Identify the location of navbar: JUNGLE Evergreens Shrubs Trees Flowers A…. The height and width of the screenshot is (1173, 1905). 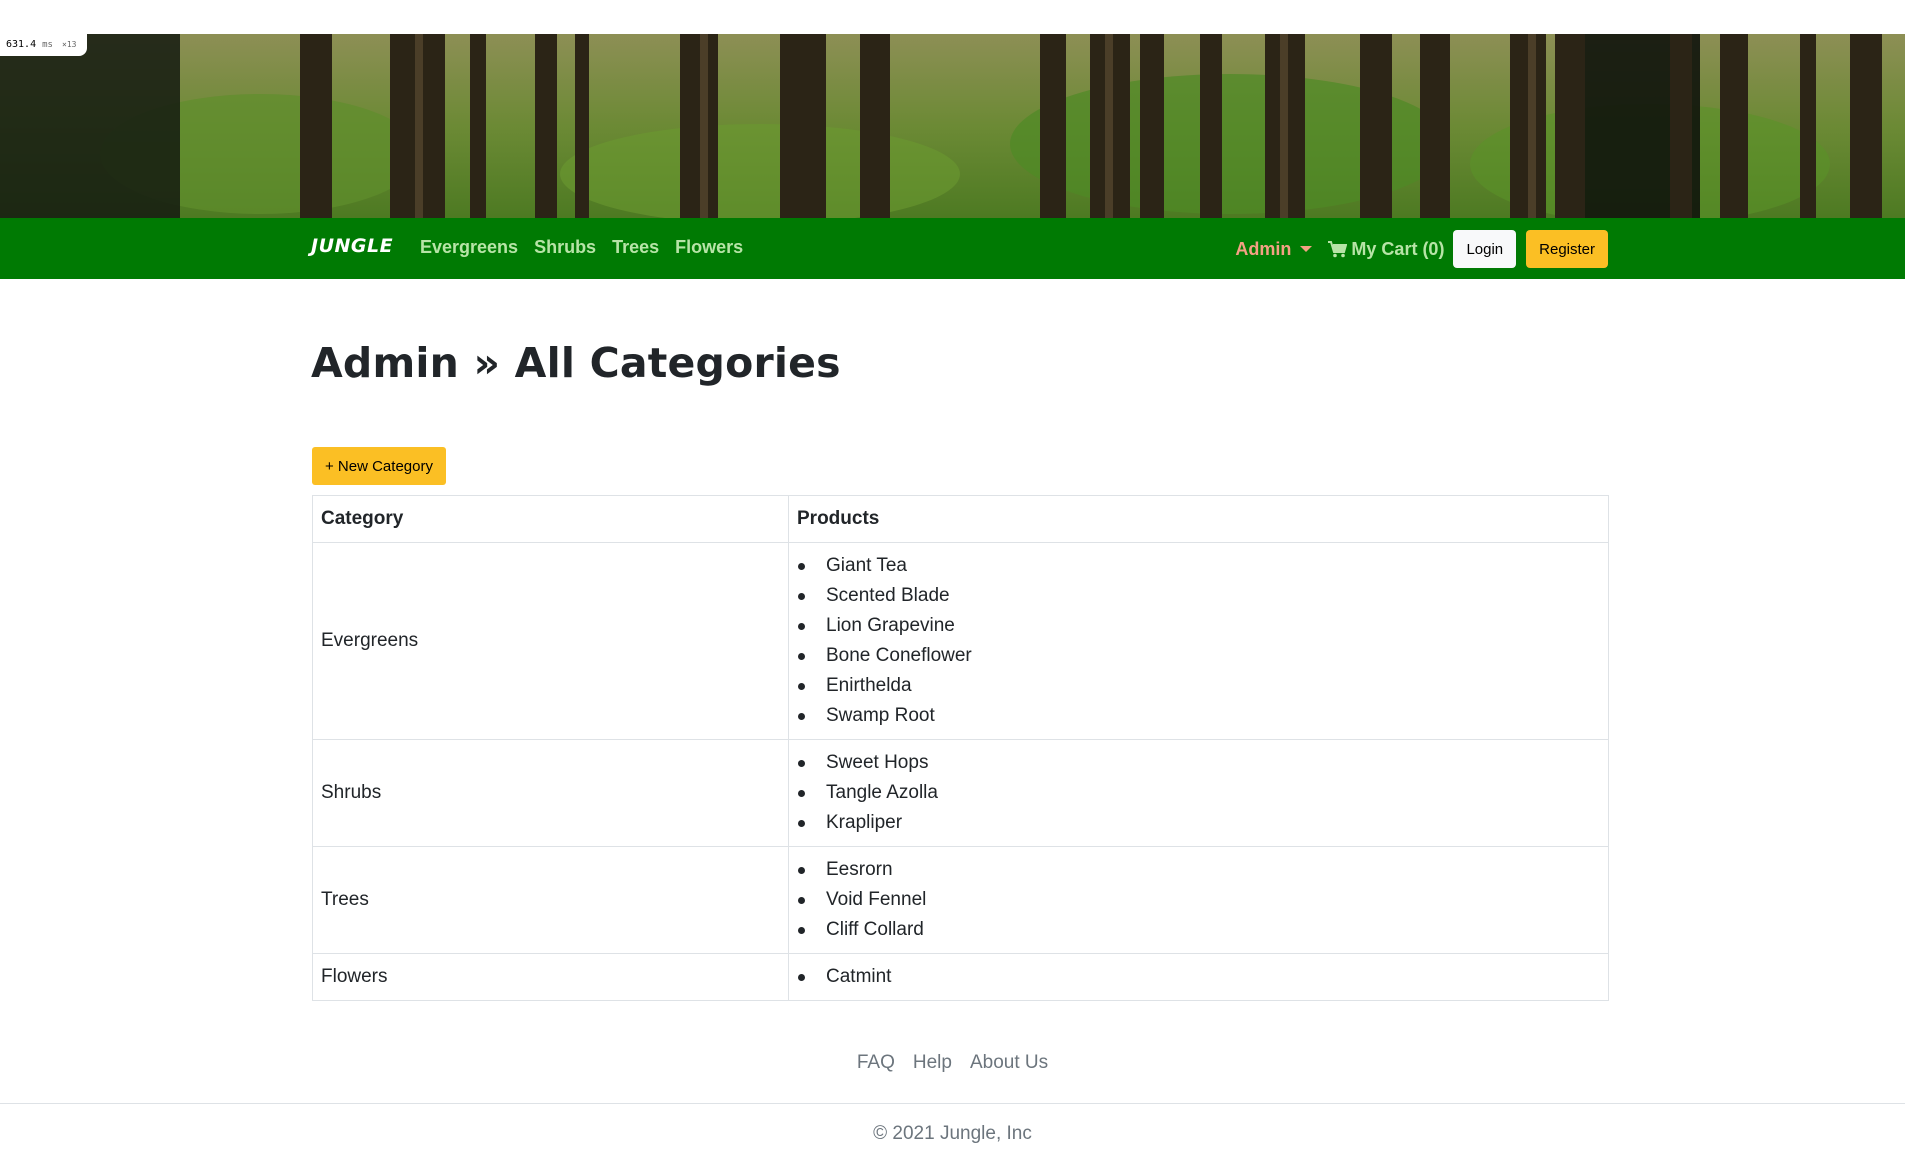
(952, 248).